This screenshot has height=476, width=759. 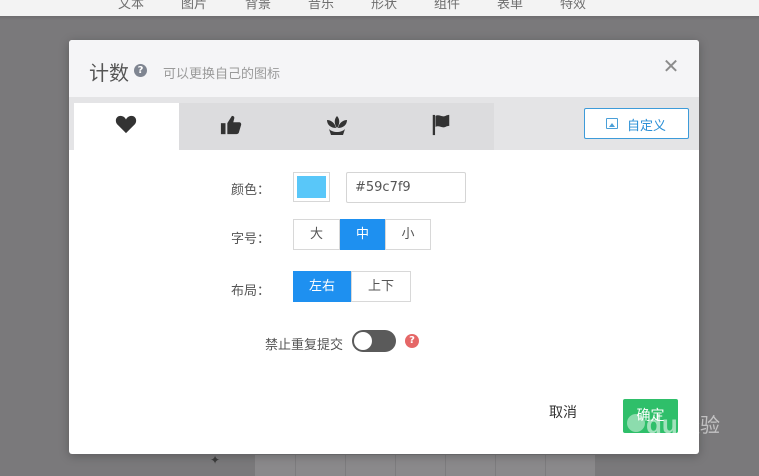 I want to click on layout-option-left-right: 左右, so click(x=322, y=286).